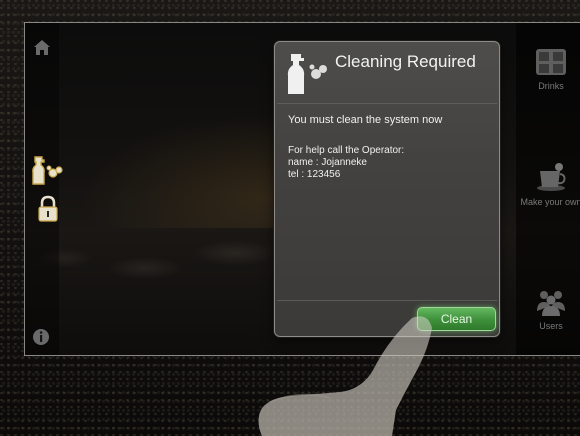  Describe the element at coordinates (405, 61) in the screenshot. I see `dialog-title: Cleaning Required` at that location.